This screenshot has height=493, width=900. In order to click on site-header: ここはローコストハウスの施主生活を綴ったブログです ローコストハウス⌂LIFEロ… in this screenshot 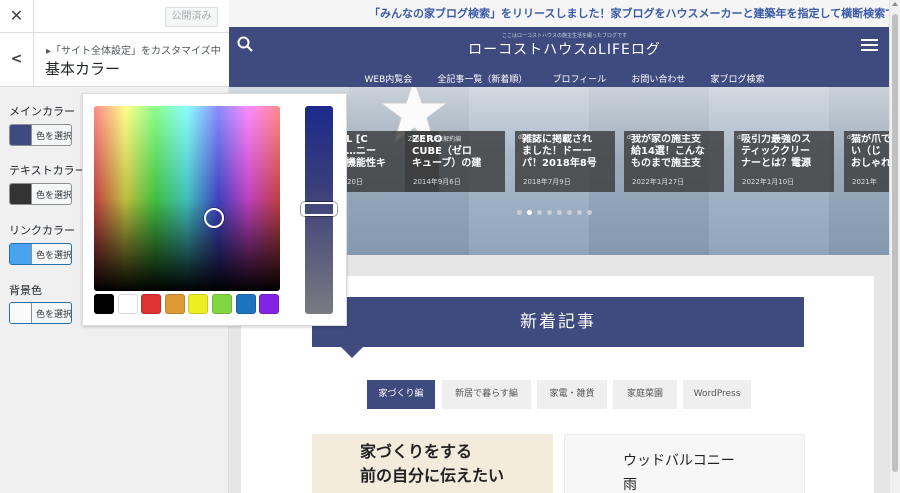, I will do `click(564, 57)`.